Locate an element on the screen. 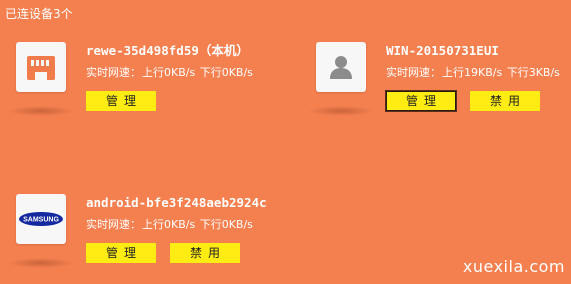 The width and height of the screenshot is (571, 284). samsung-logo-icon: SAMSUNG is located at coordinates (41, 219).